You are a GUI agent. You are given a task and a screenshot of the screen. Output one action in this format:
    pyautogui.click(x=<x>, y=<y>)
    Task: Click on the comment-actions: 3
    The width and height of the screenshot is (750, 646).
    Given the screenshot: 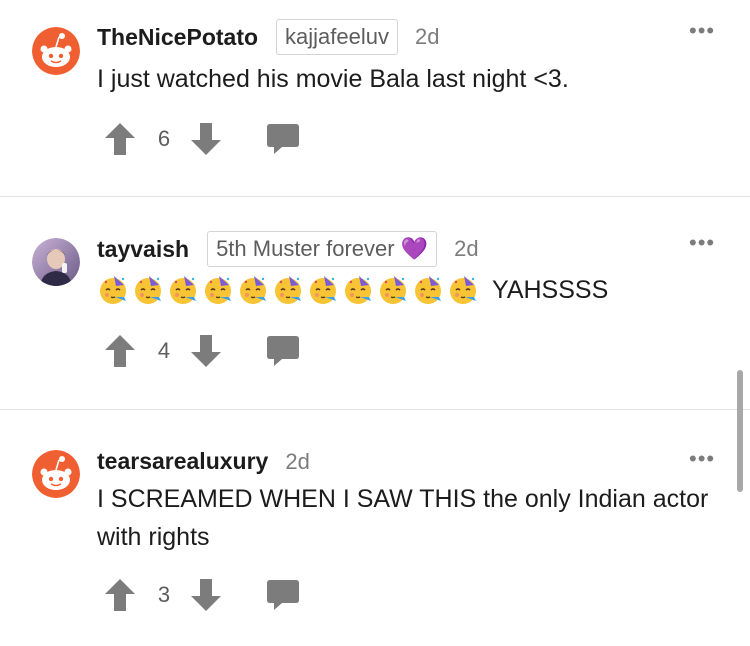 What is the action you would take?
    pyautogui.click(x=202, y=595)
    